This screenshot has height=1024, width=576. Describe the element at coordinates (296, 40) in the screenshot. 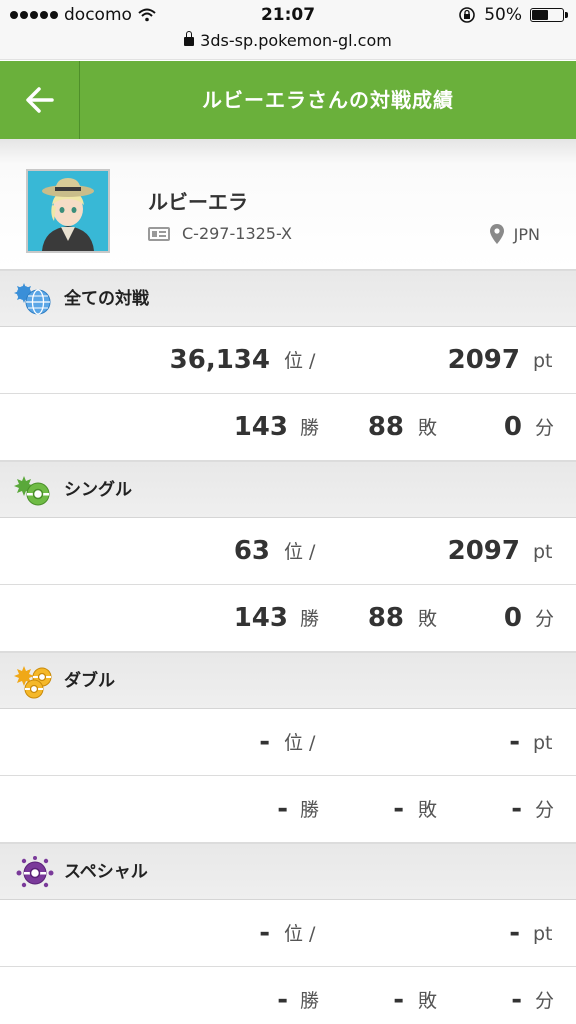

I see `url-text: 3ds-sp.pokemon-gl.com` at that location.